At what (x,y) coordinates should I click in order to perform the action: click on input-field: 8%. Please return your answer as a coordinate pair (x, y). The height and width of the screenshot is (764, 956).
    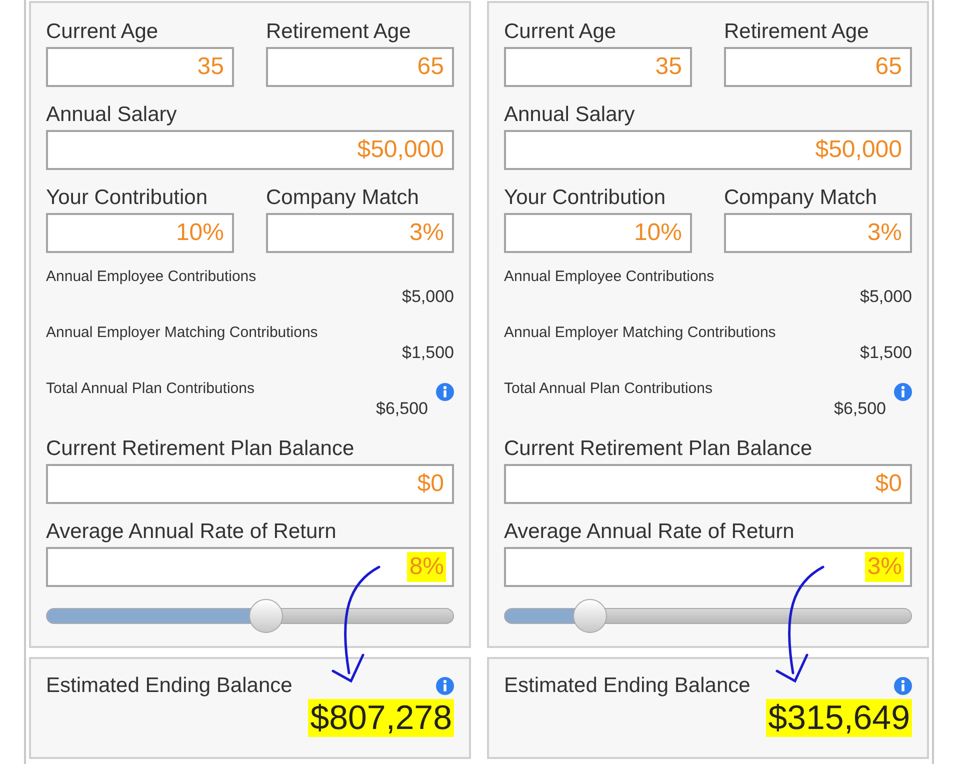
    Looking at the image, I should click on (250, 567).